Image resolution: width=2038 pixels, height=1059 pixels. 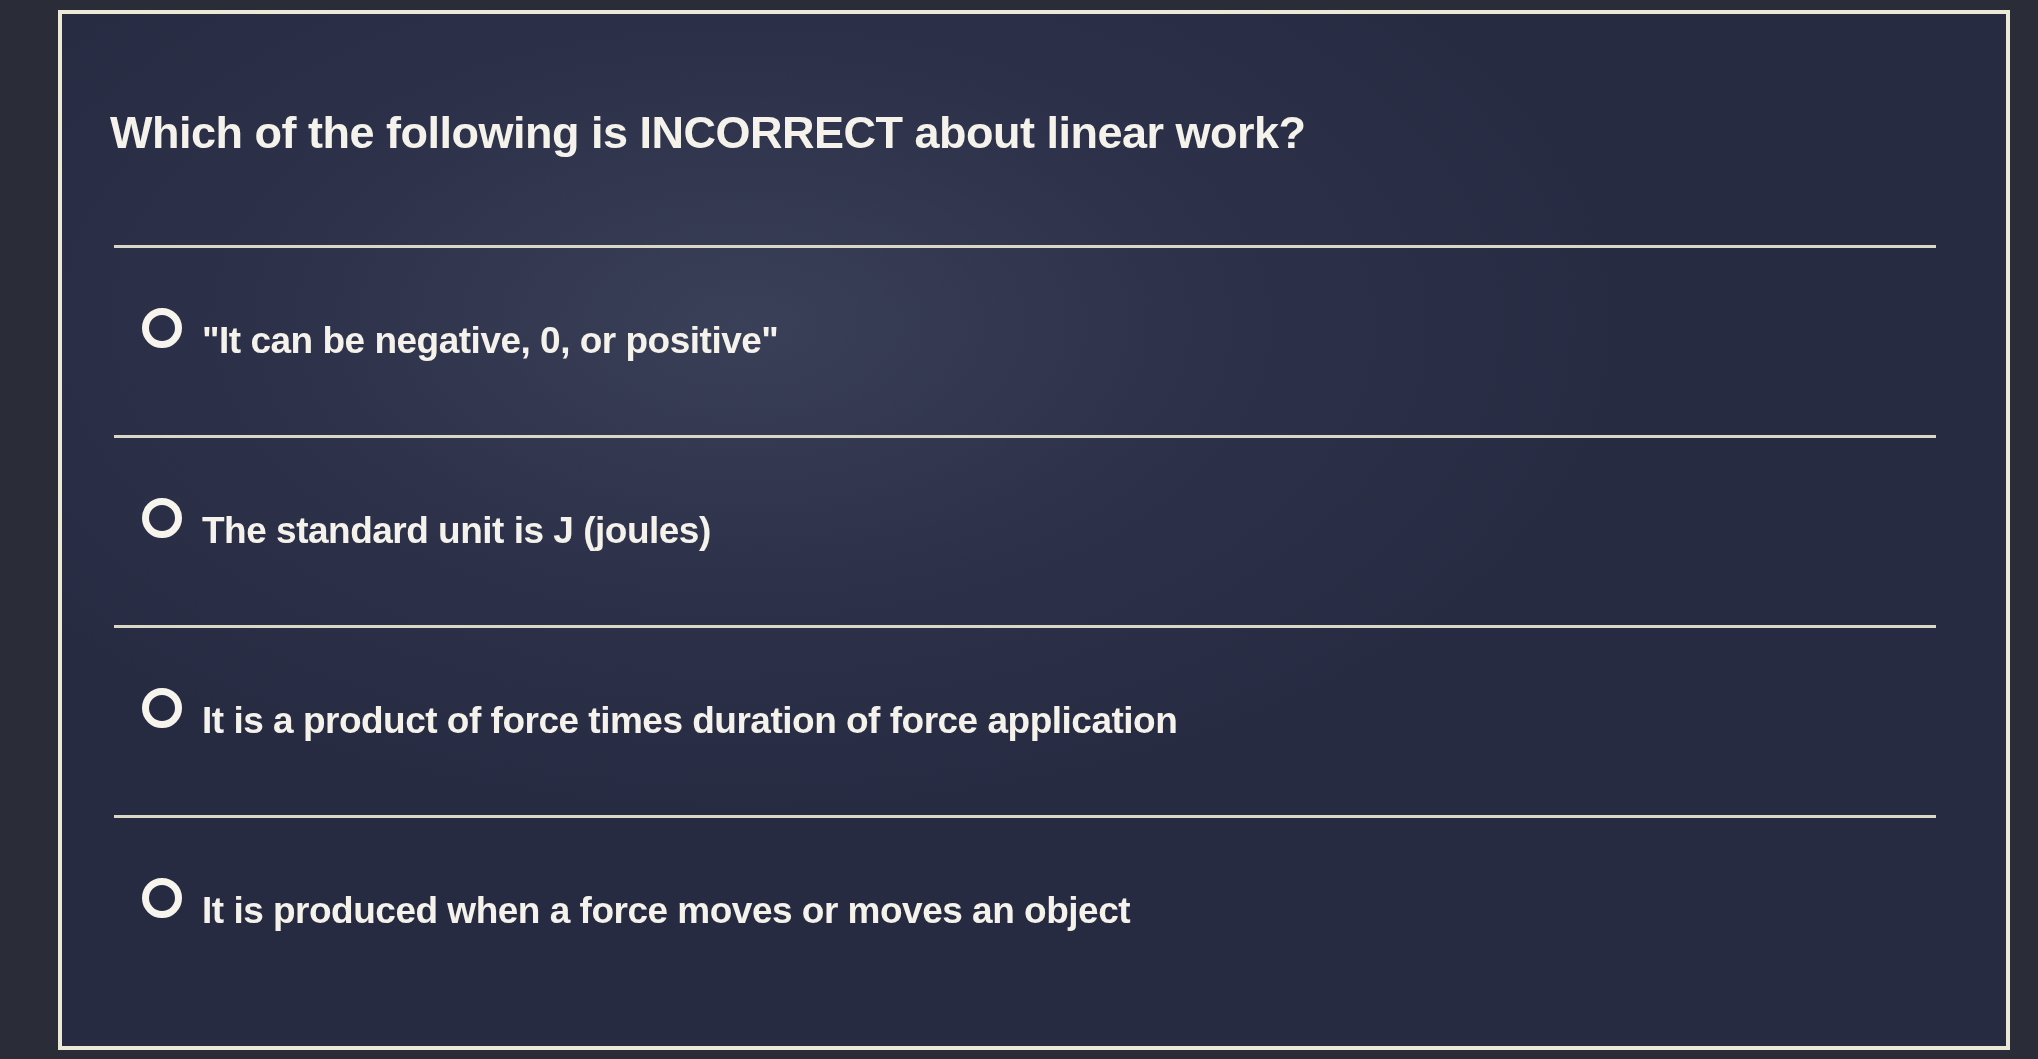 I want to click on option-label: It is a product of force times duration of force application, so click(x=690, y=721).